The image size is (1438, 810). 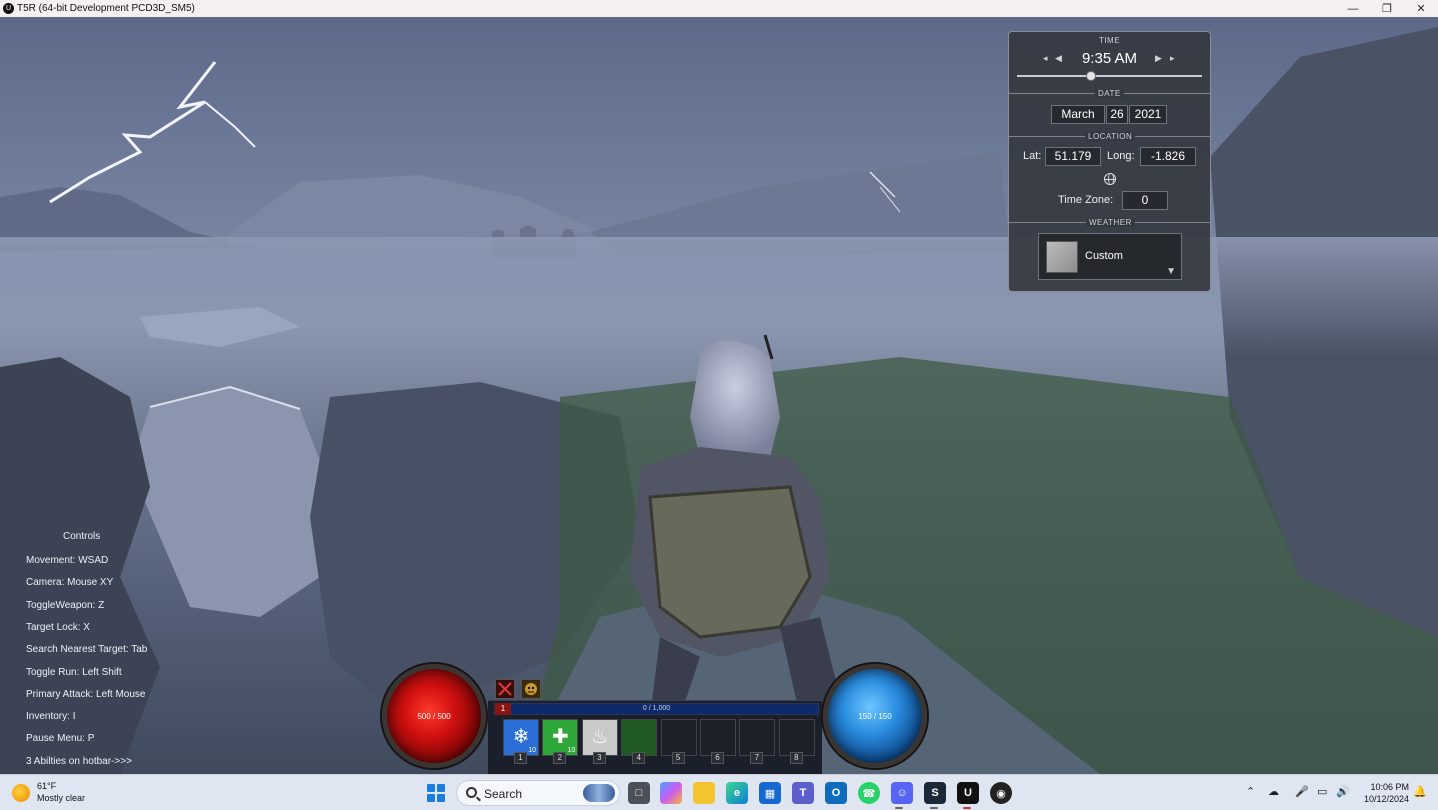 I want to click on hotbar-slot-number: 3, so click(x=599, y=758).